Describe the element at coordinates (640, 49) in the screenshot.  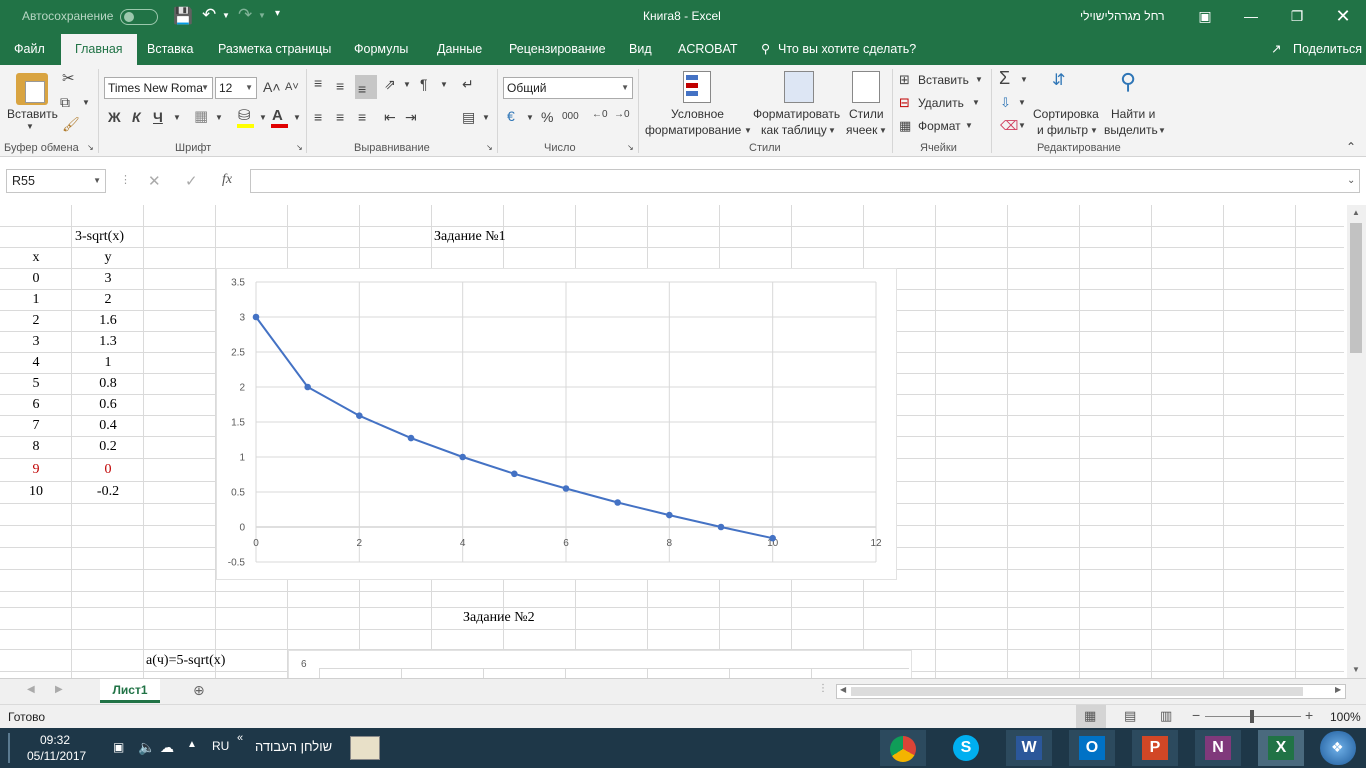
I see `tab-view: Вид` at that location.